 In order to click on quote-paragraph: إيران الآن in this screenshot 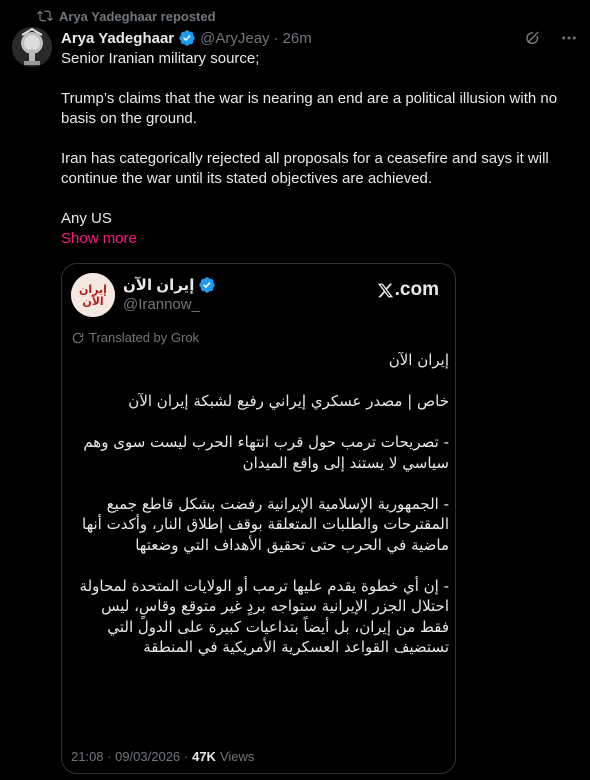, I will do `click(418, 360)`.